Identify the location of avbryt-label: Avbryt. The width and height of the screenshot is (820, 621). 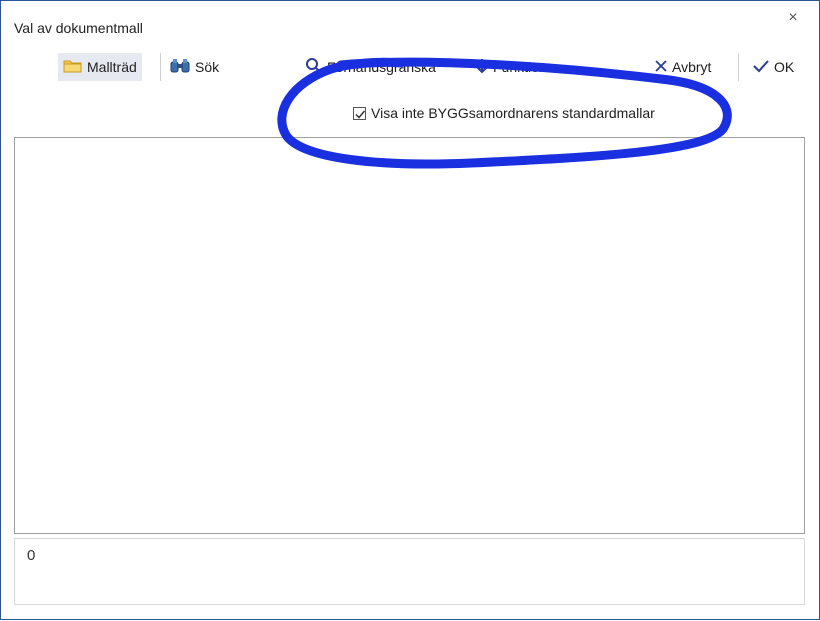
(692, 67).